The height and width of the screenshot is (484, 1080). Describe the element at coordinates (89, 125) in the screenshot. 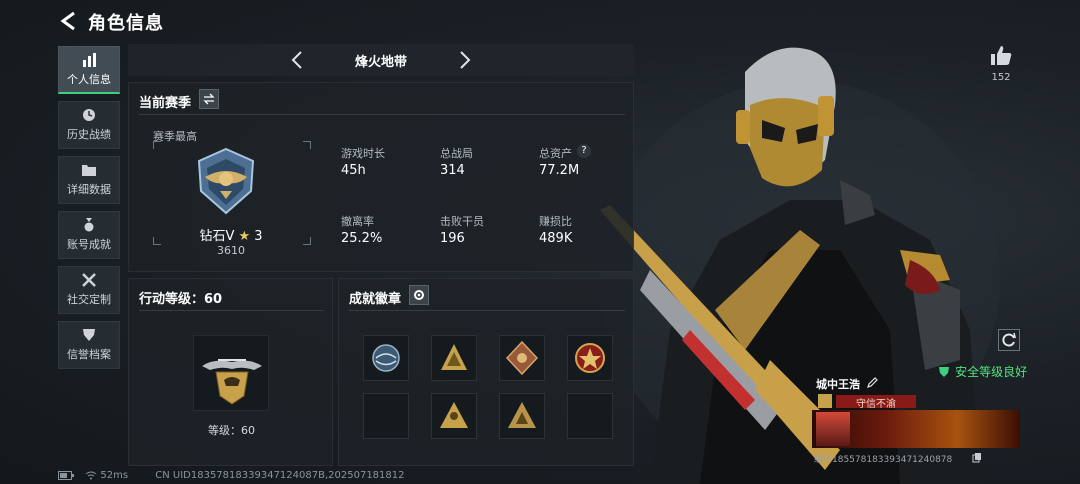

I see `nav-item-history: 历史战绩` at that location.